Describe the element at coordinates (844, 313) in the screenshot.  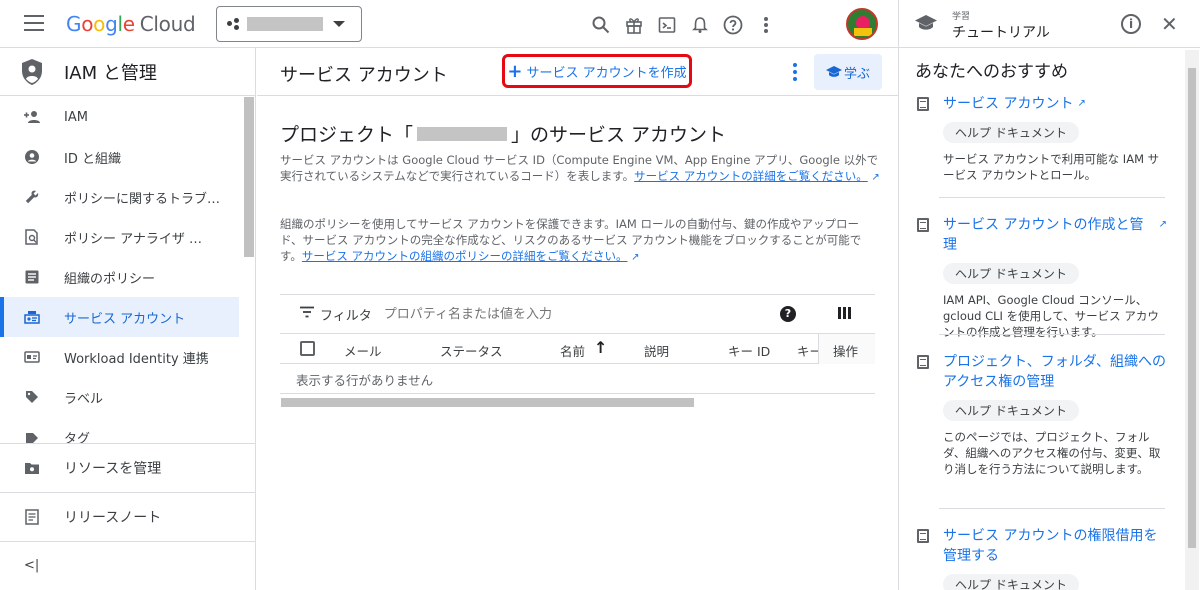
I see `column-display-icon` at that location.